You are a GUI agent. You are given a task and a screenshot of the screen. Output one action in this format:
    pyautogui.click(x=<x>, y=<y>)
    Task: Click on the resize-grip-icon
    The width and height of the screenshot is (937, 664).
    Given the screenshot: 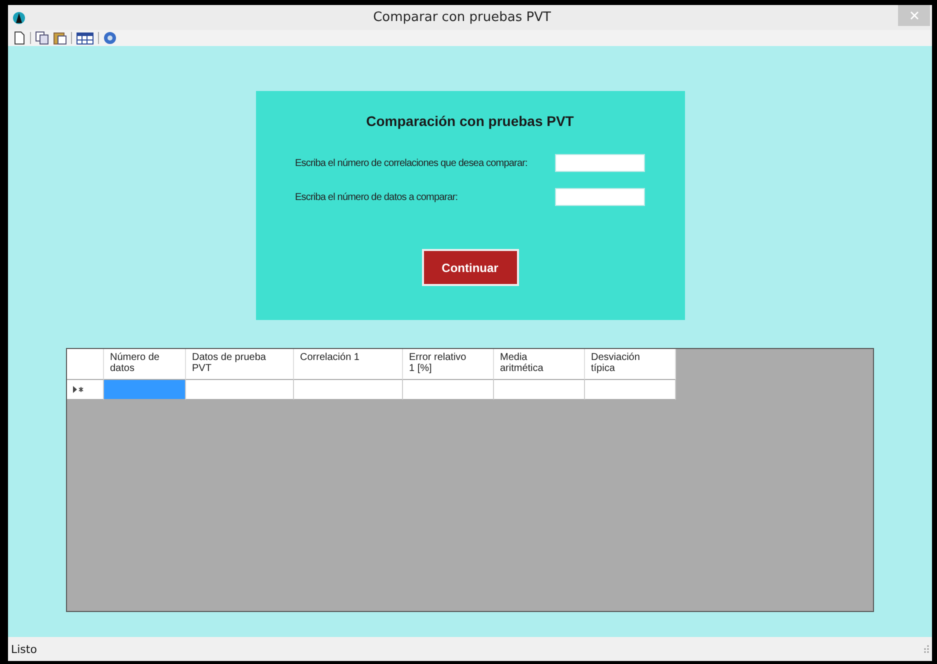 What is the action you would take?
    pyautogui.click(x=926, y=649)
    